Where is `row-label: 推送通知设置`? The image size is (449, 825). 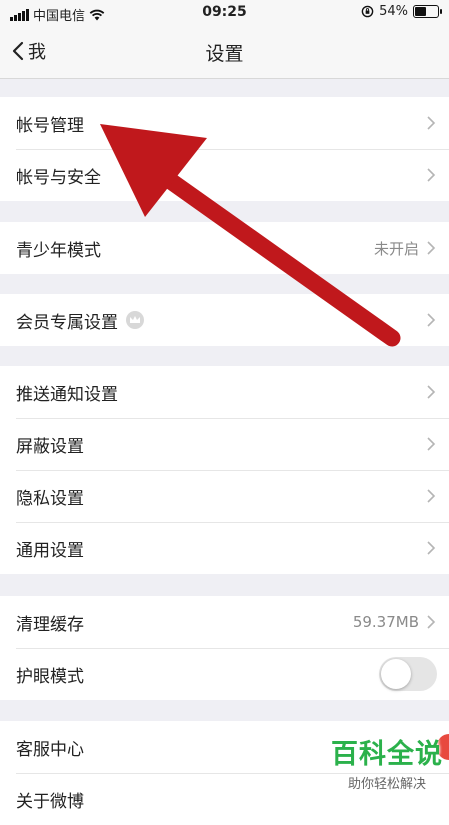 row-label: 推送通知设置 is located at coordinates (67, 394).